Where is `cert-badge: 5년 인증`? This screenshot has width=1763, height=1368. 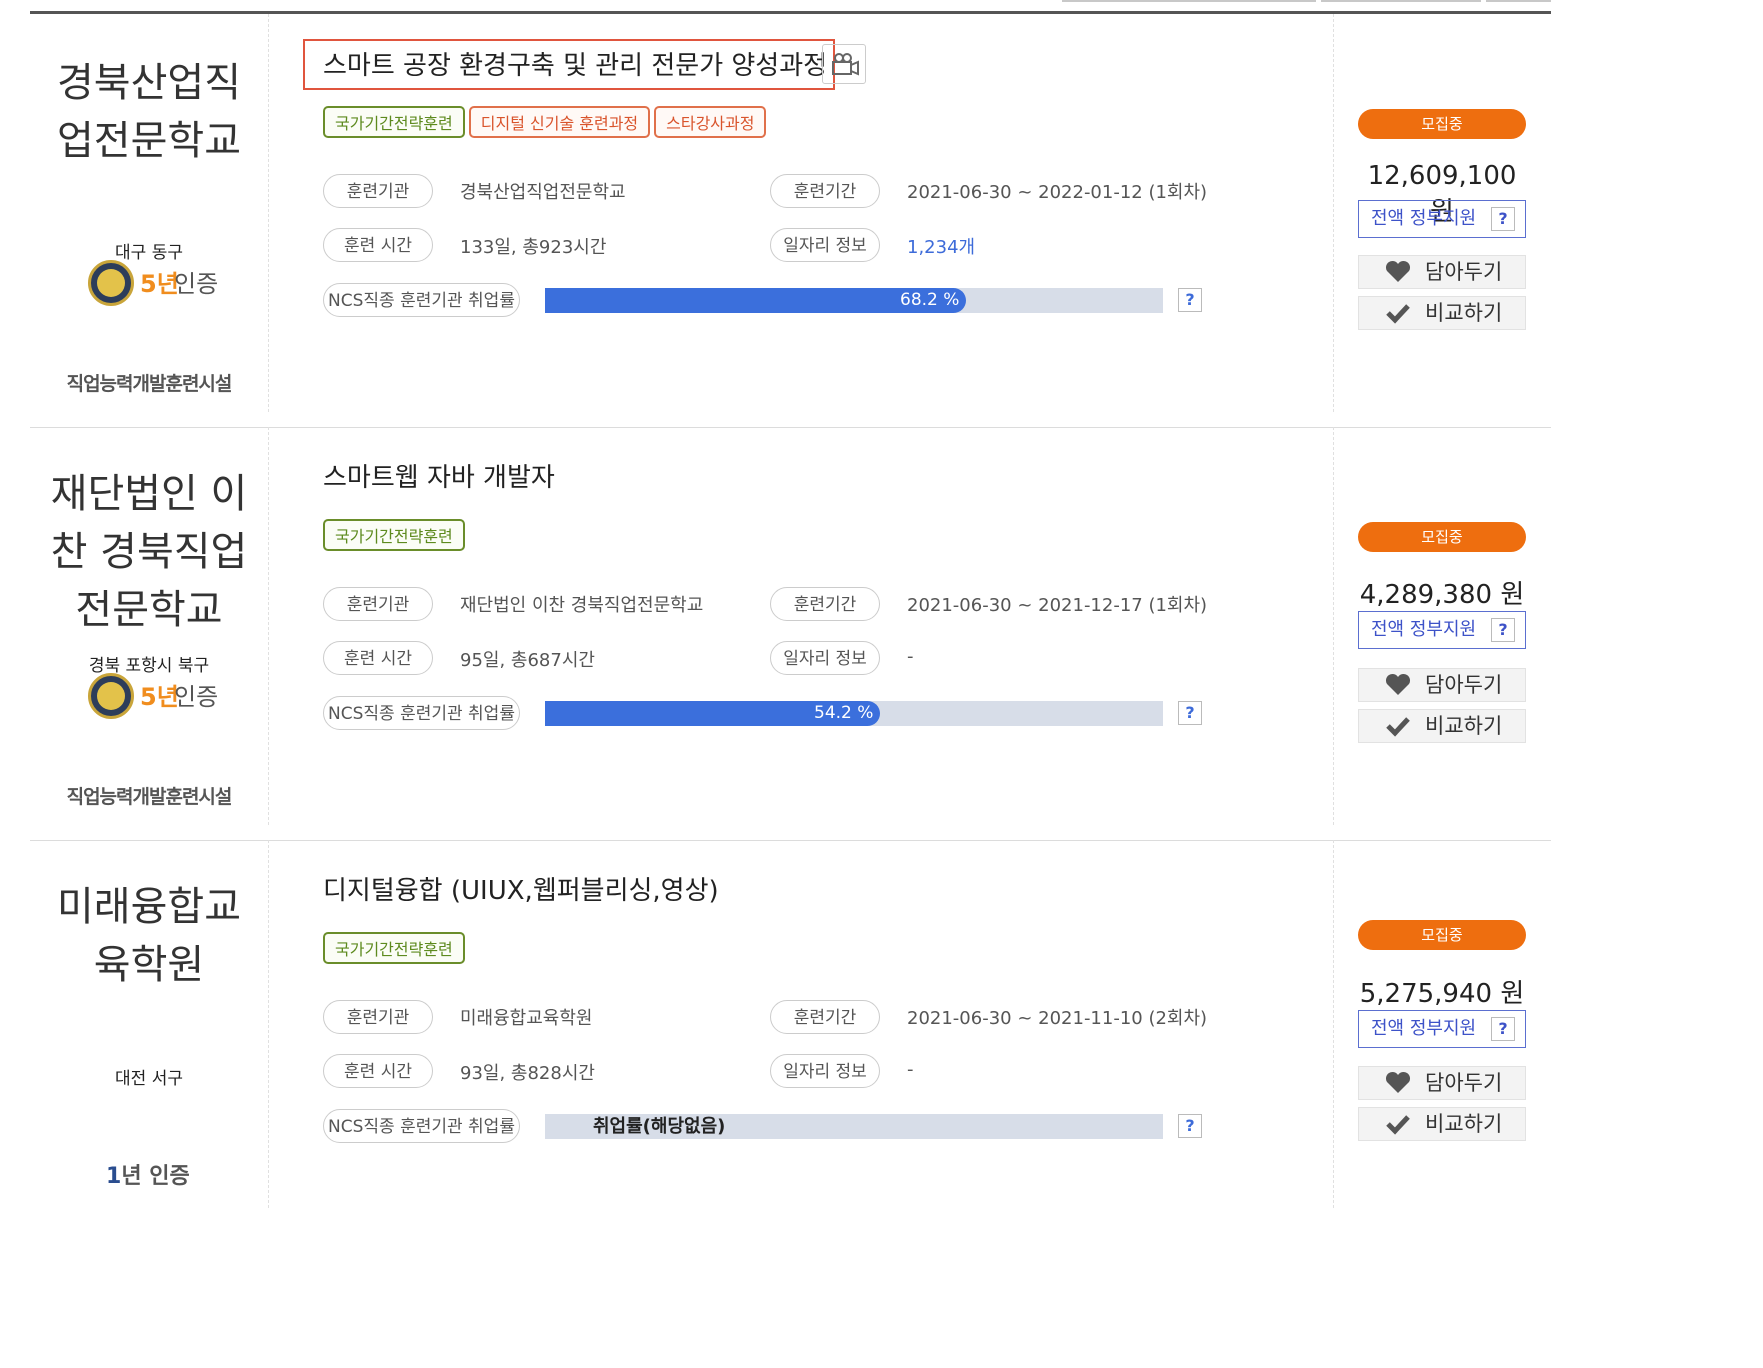
cert-badge: 5년 인증 is located at coordinates (158, 696).